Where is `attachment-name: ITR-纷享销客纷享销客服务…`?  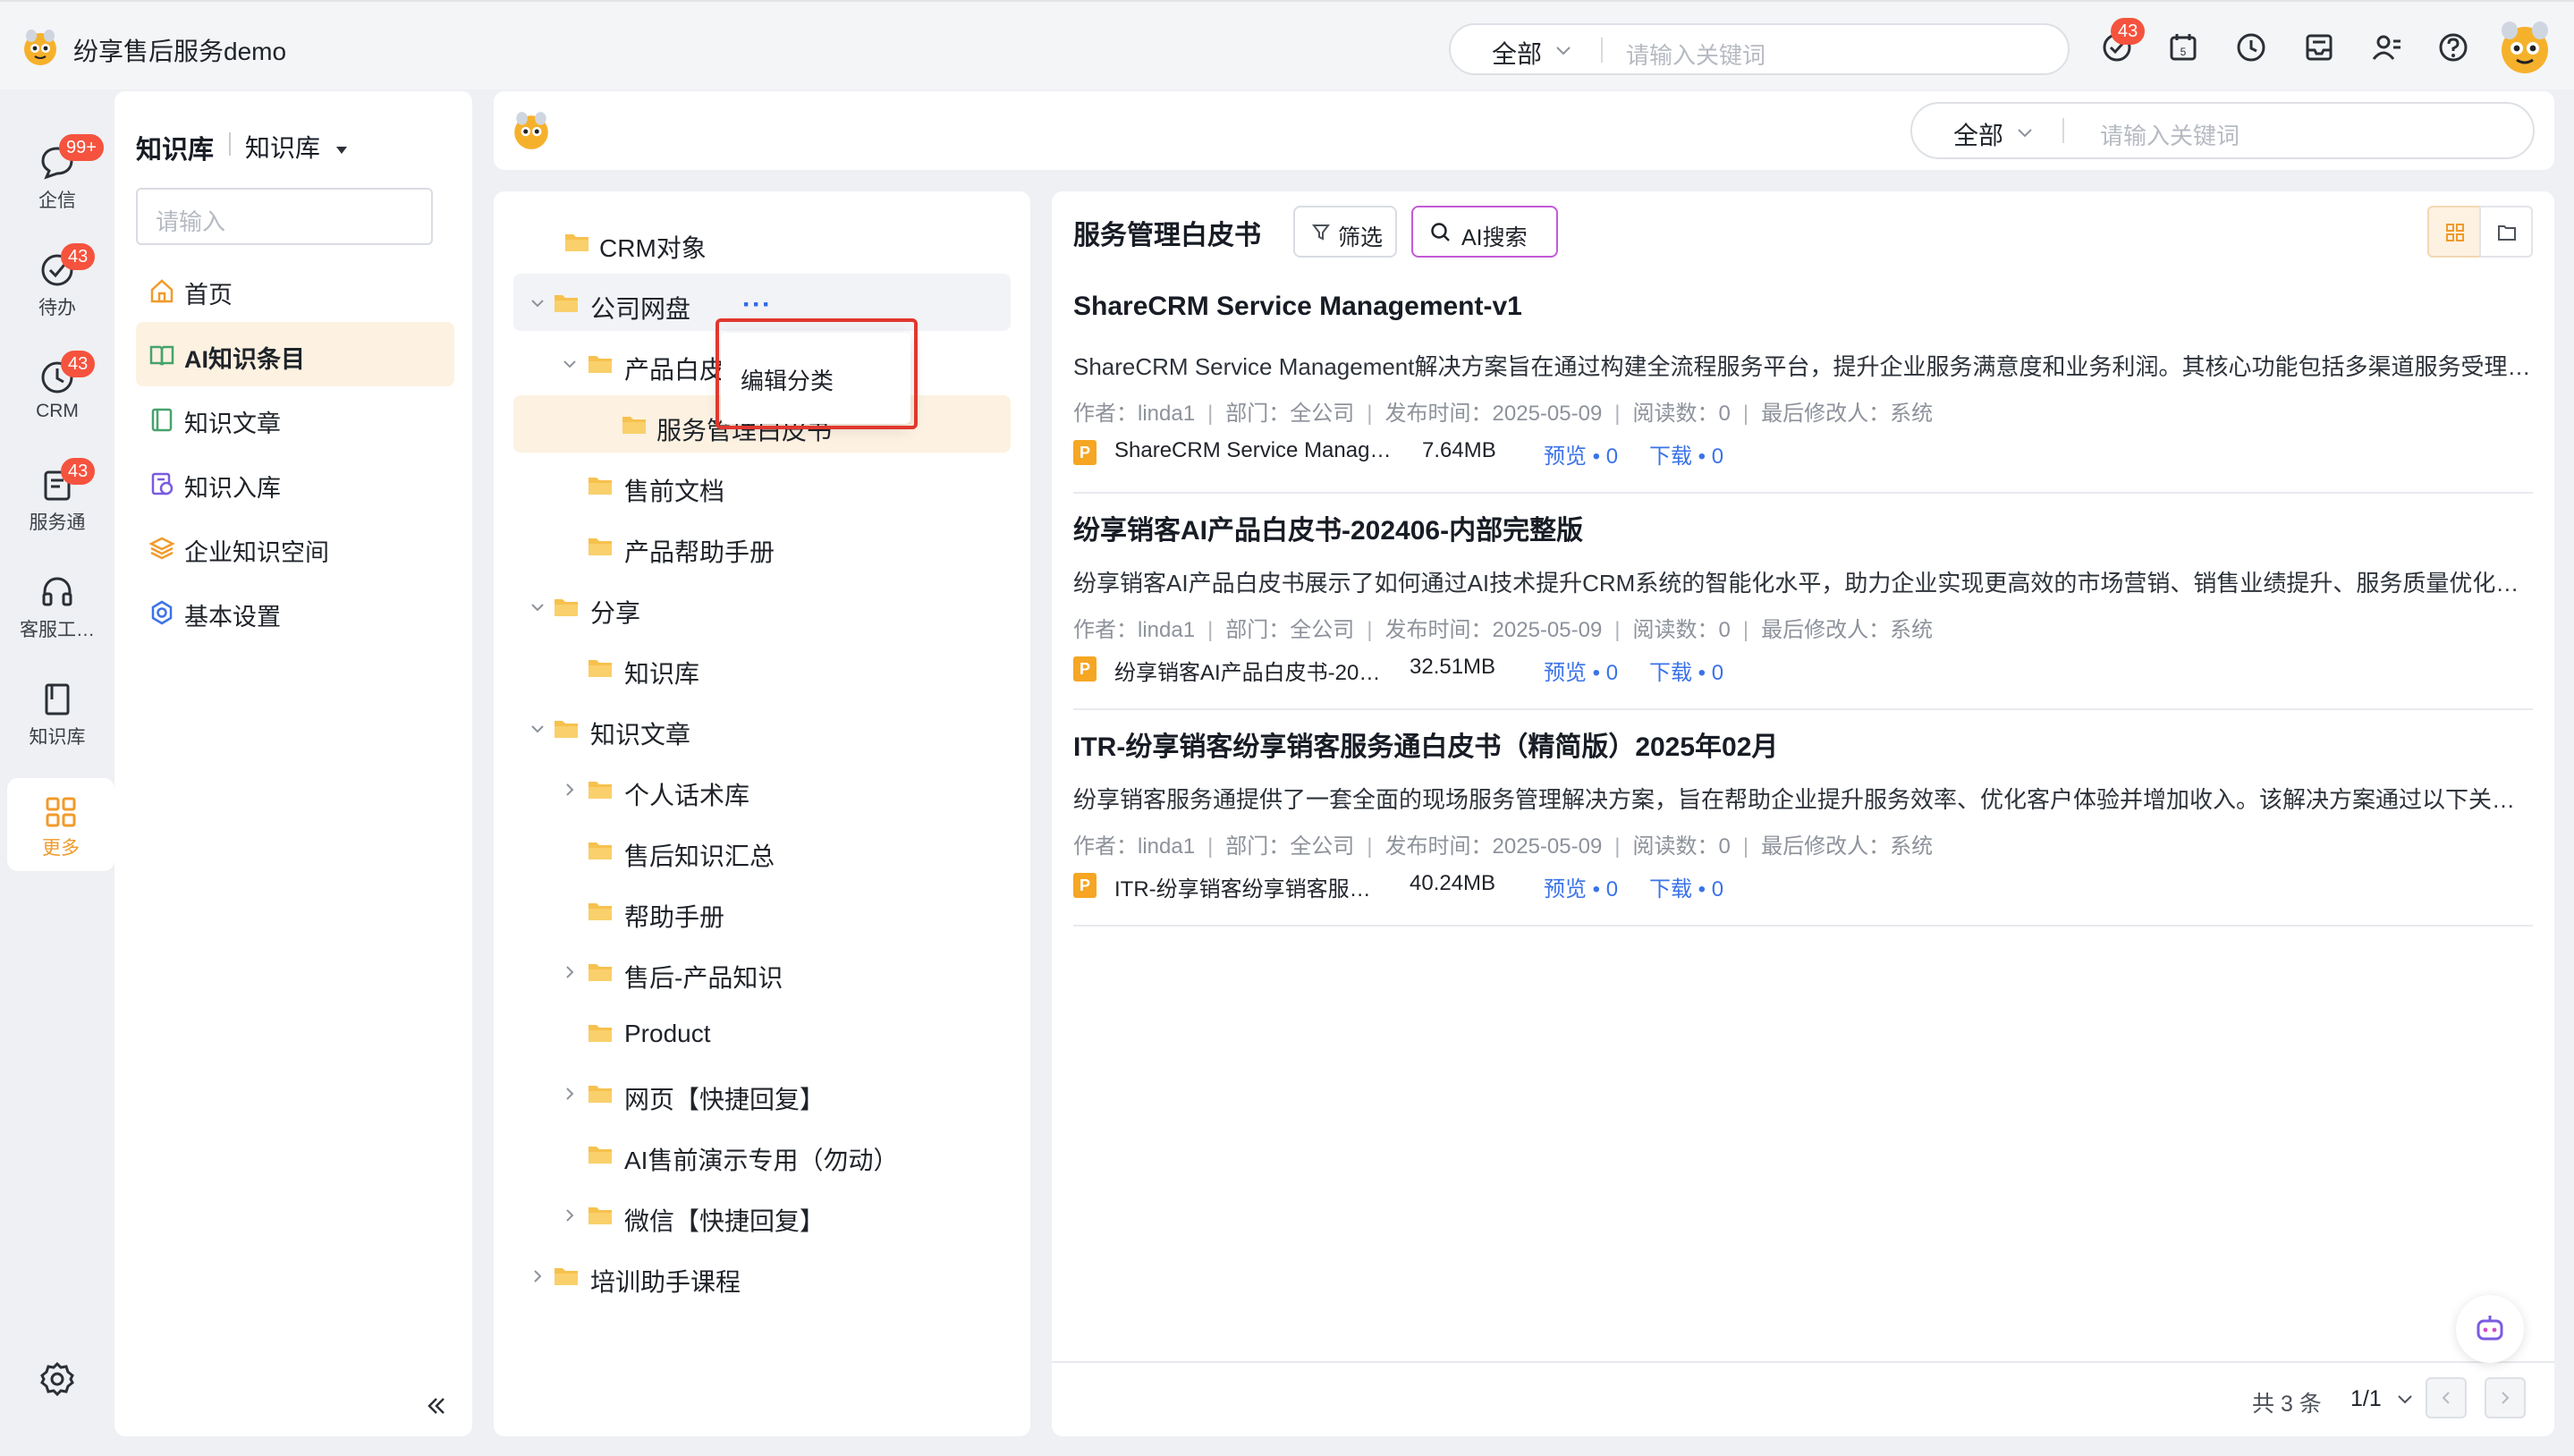
attachment-name: ITR-纷享销客纷享销客服务… is located at coordinates (1253, 886).